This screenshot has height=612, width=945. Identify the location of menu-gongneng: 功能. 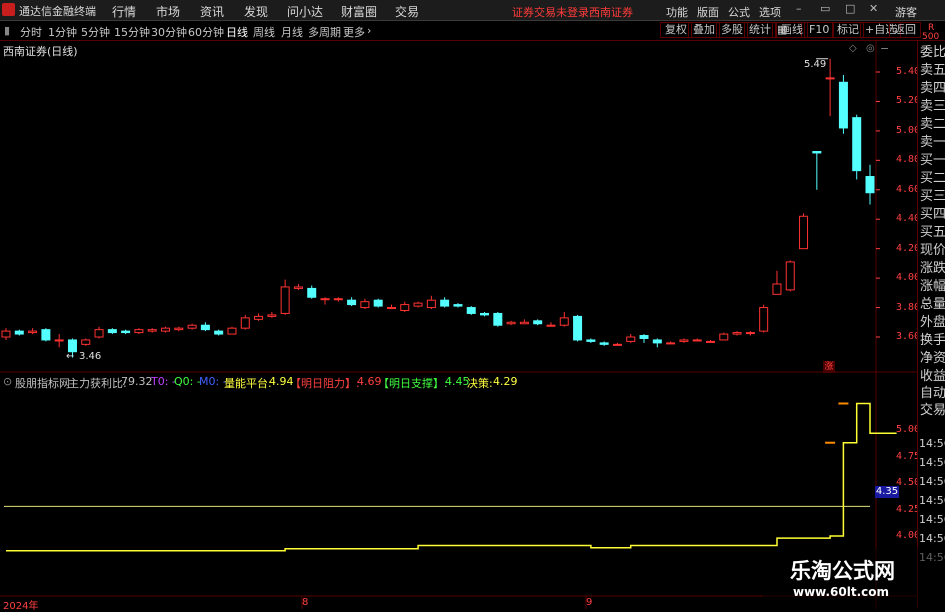
(677, 12).